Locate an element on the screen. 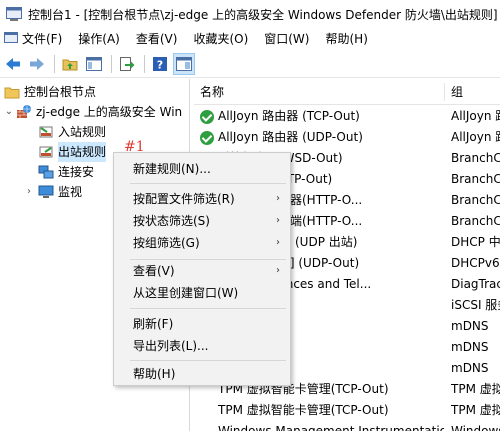 The width and height of the screenshot is (500, 431). menu-item-filter-by-profile: 按配置文件筛选(R) › is located at coordinates (202, 199).